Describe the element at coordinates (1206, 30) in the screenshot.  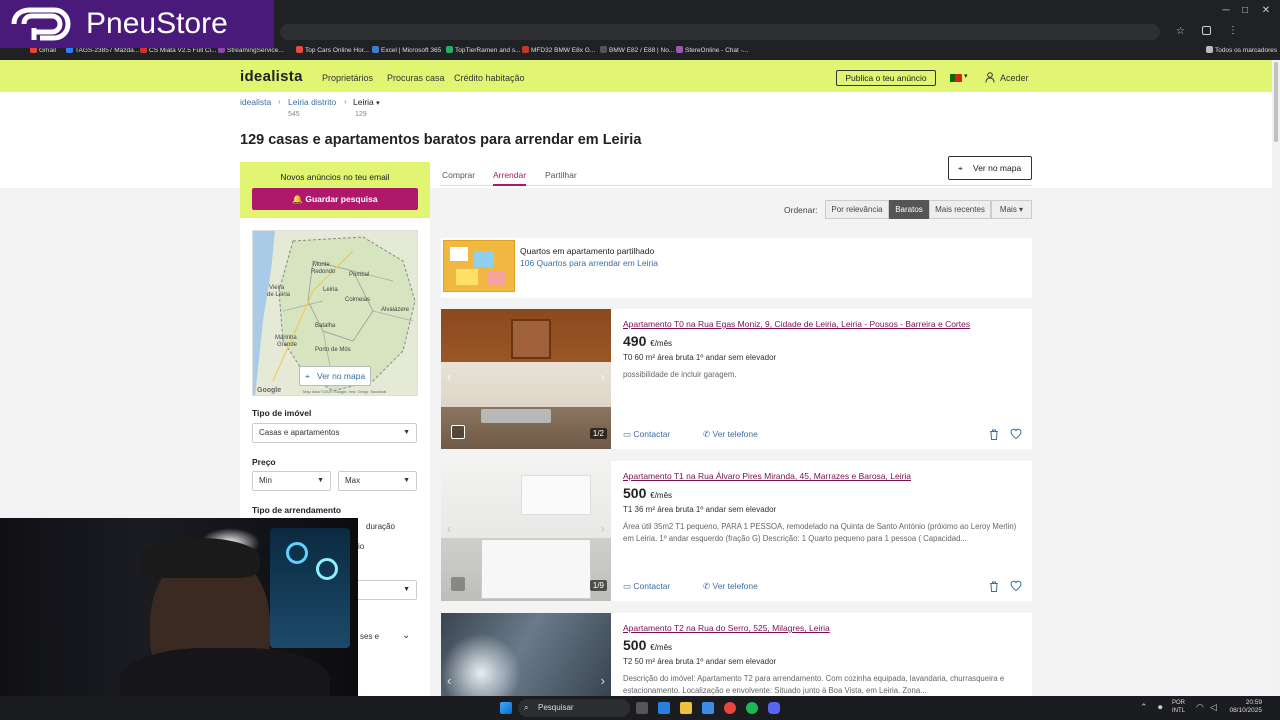
I see `extensions-icon` at that location.